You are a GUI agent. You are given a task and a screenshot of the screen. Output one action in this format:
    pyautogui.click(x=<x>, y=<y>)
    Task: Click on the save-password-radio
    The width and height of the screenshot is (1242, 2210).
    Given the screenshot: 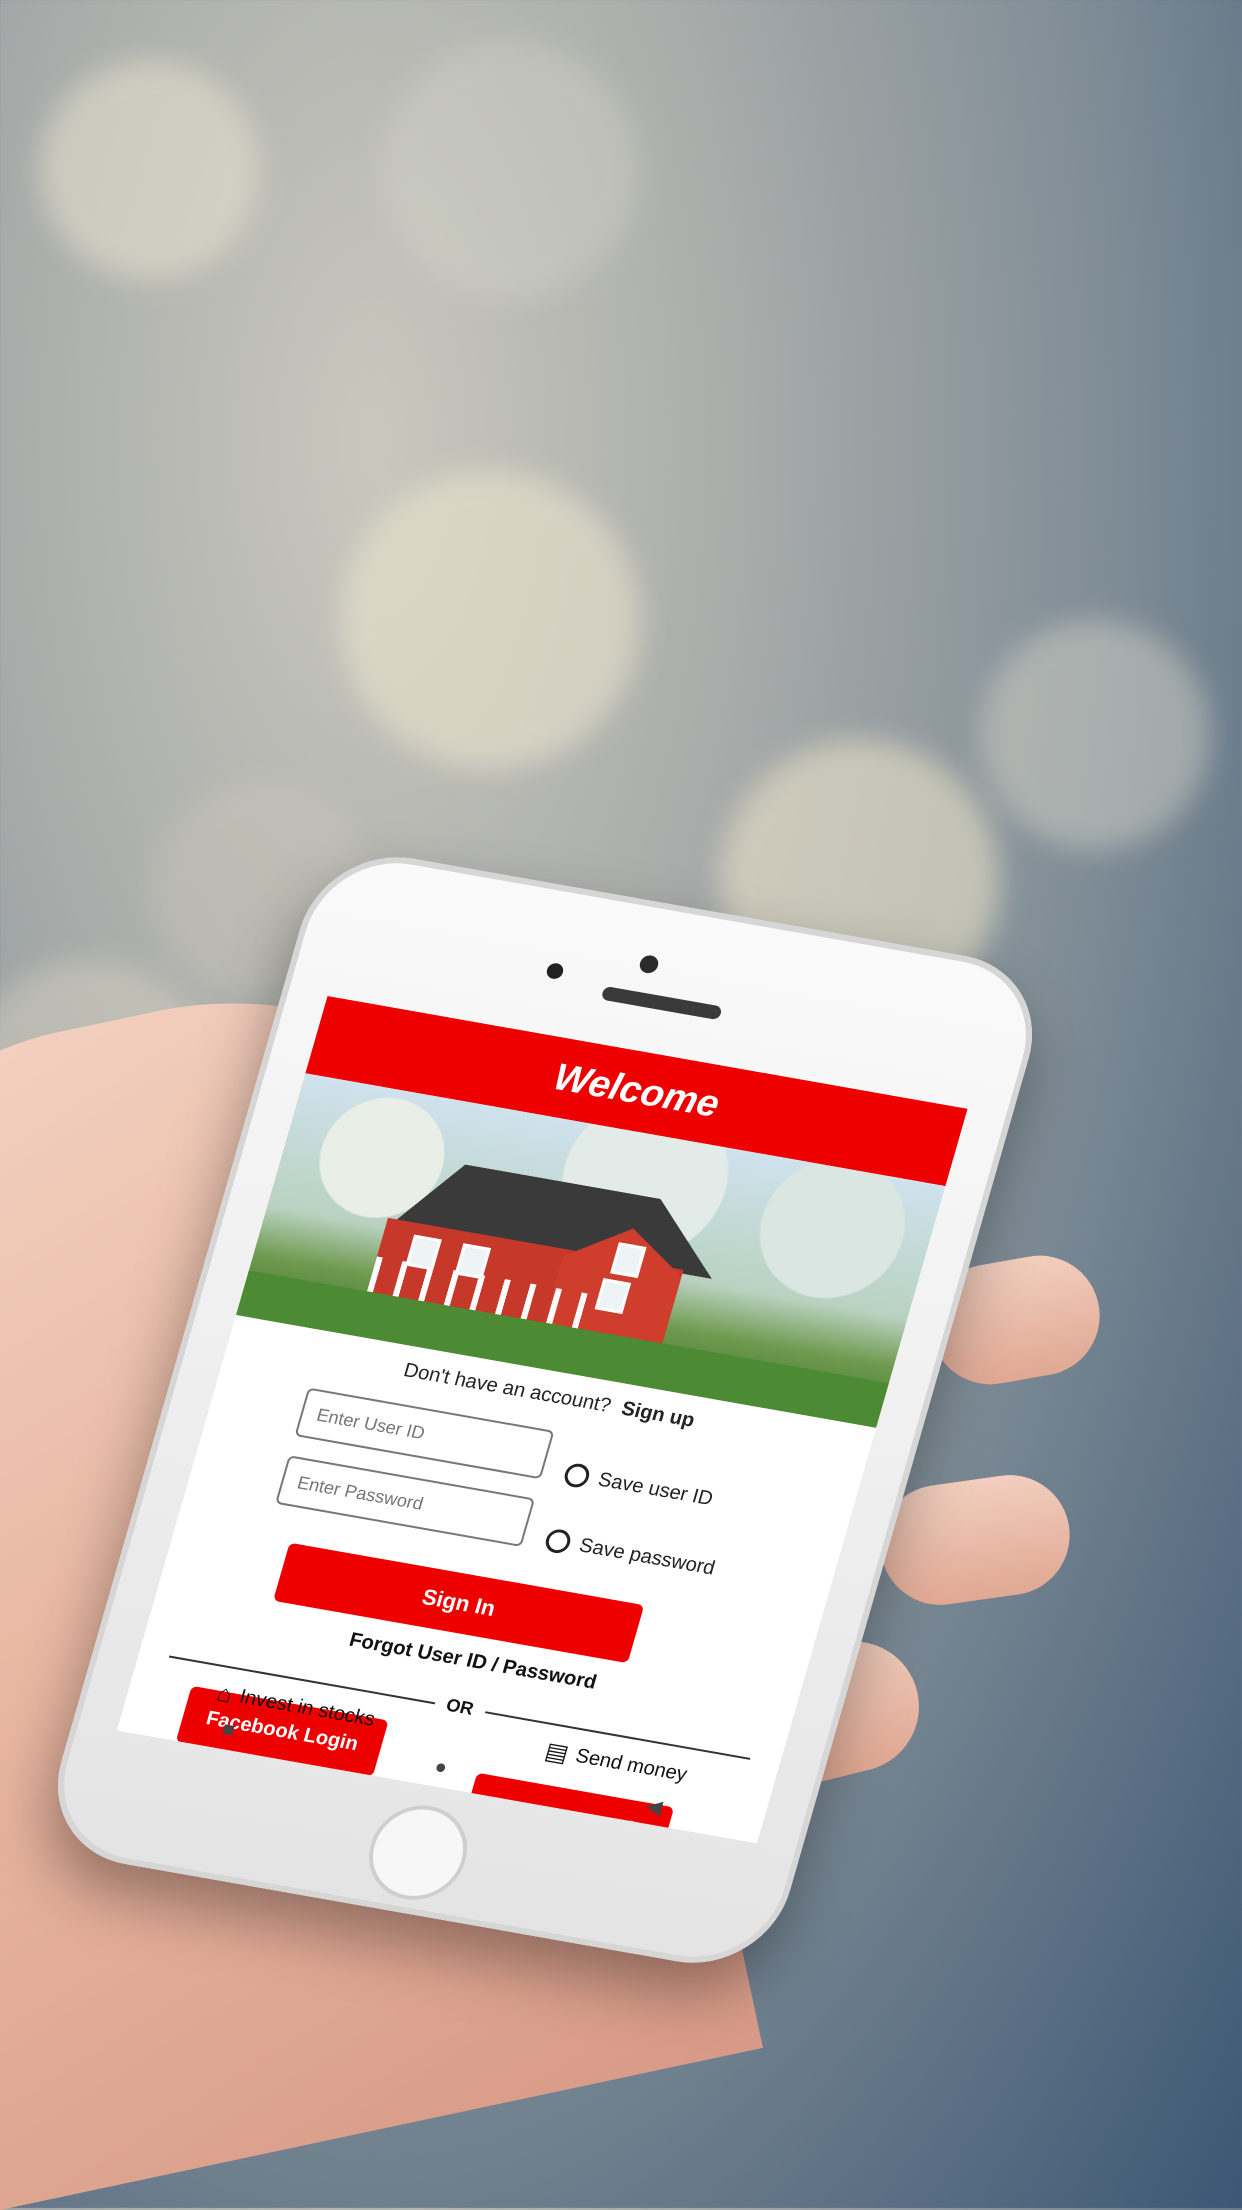 What is the action you would take?
    pyautogui.click(x=558, y=1541)
    